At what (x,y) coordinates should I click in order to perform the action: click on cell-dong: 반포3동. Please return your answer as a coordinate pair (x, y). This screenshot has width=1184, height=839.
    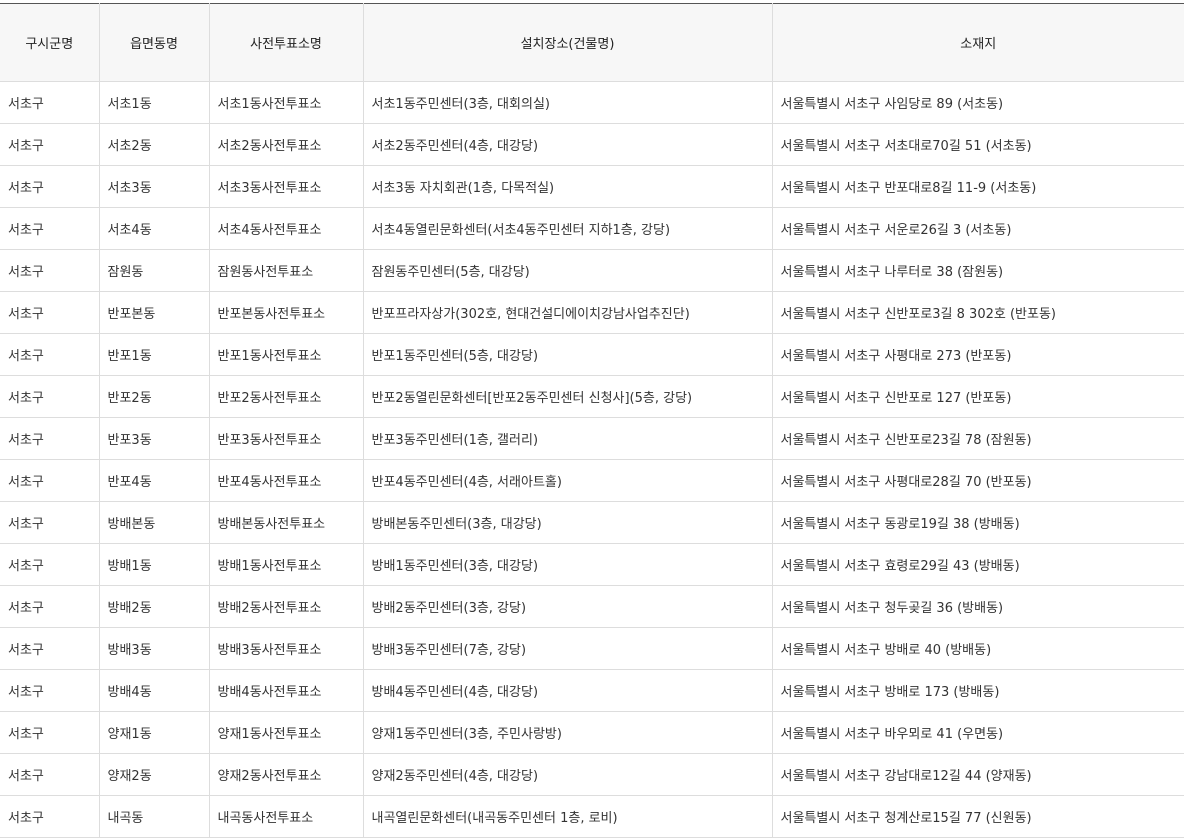
    Looking at the image, I should click on (154, 438).